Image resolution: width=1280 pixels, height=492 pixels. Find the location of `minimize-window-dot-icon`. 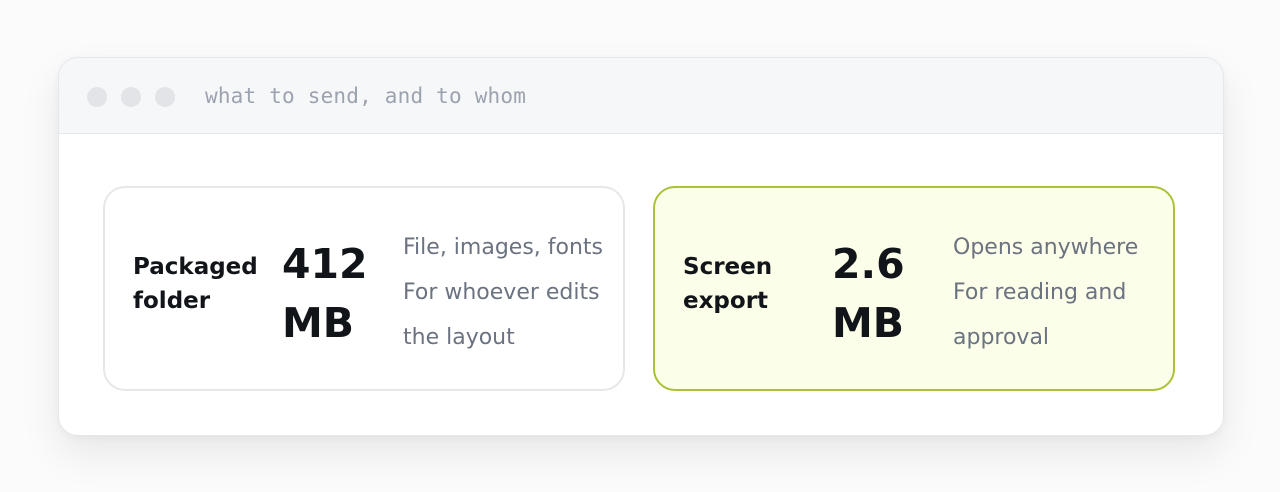

minimize-window-dot-icon is located at coordinates (131, 97).